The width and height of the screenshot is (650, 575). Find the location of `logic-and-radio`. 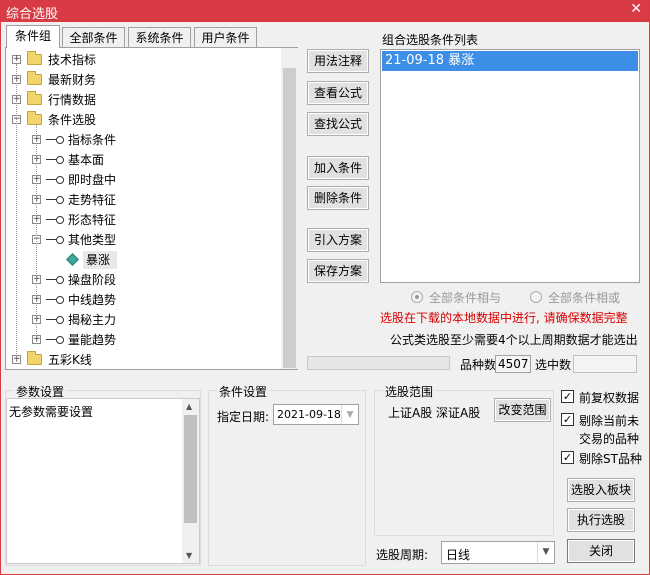

logic-and-radio is located at coordinates (417, 297).